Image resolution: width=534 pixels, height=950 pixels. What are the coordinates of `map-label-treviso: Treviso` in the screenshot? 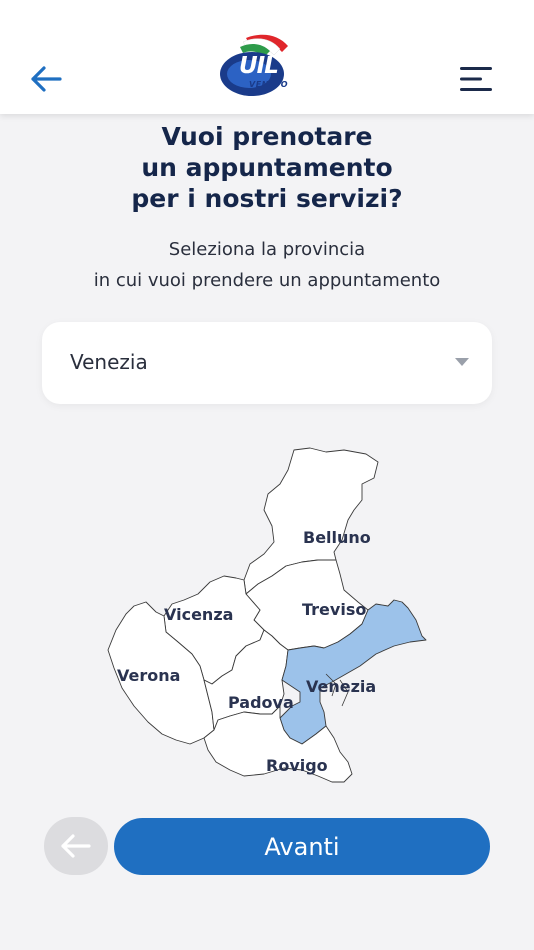 It's located at (334, 609).